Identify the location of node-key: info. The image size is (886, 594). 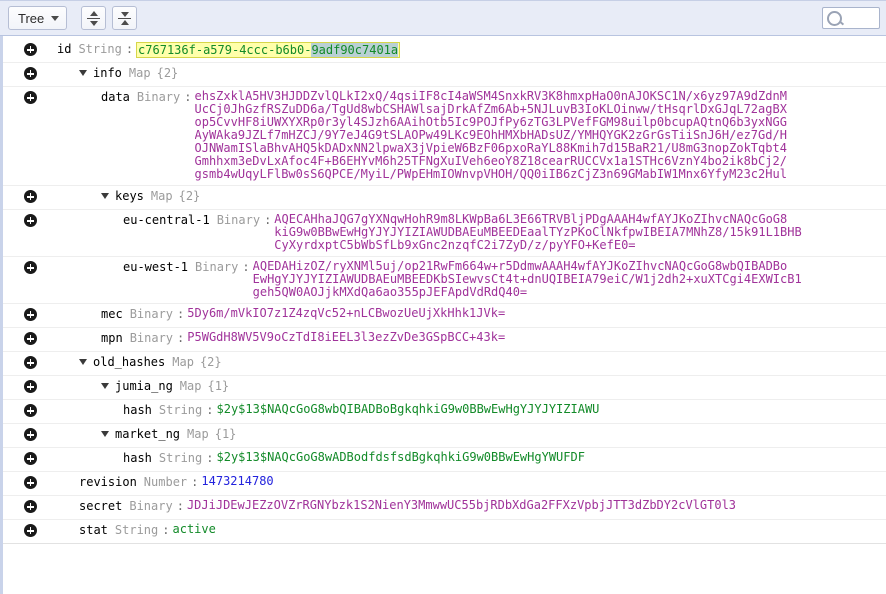
(107, 73).